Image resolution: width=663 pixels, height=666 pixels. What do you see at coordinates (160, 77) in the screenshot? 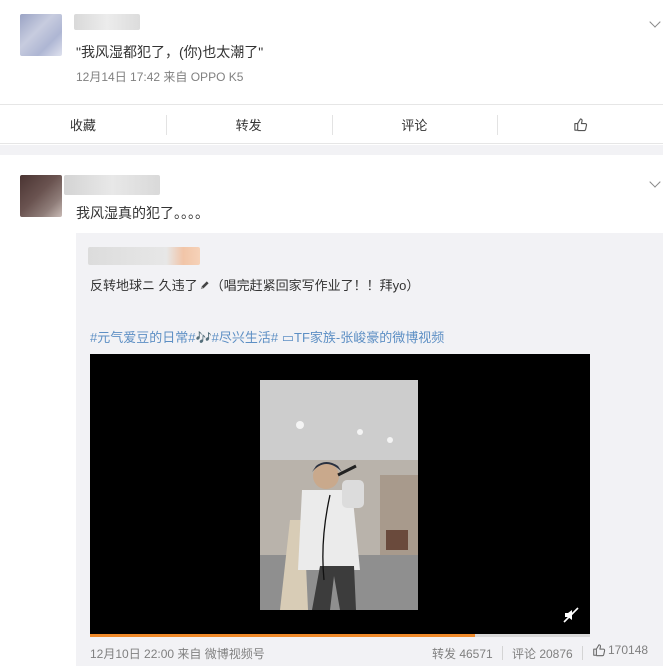
I see `post-meta: 12月14日 17:42 来自 OPPO K5` at bounding box center [160, 77].